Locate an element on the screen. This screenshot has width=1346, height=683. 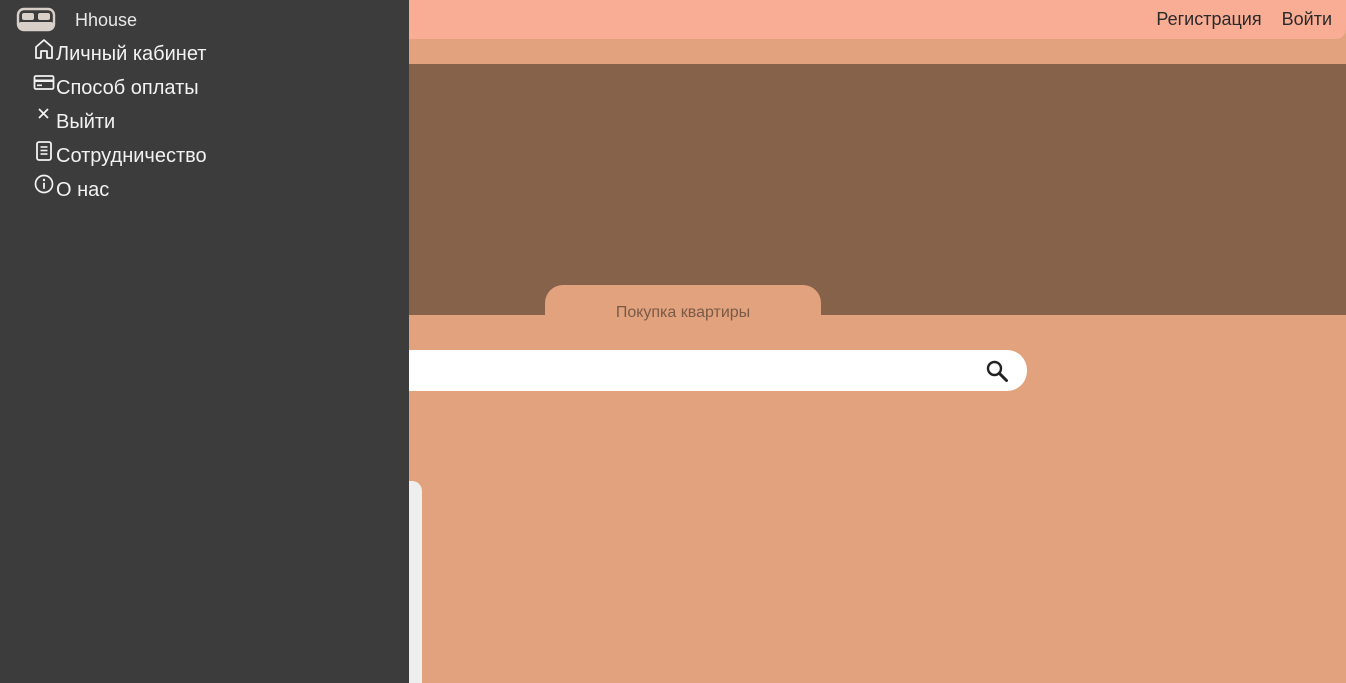
bed-icon is located at coordinates (36, 19).